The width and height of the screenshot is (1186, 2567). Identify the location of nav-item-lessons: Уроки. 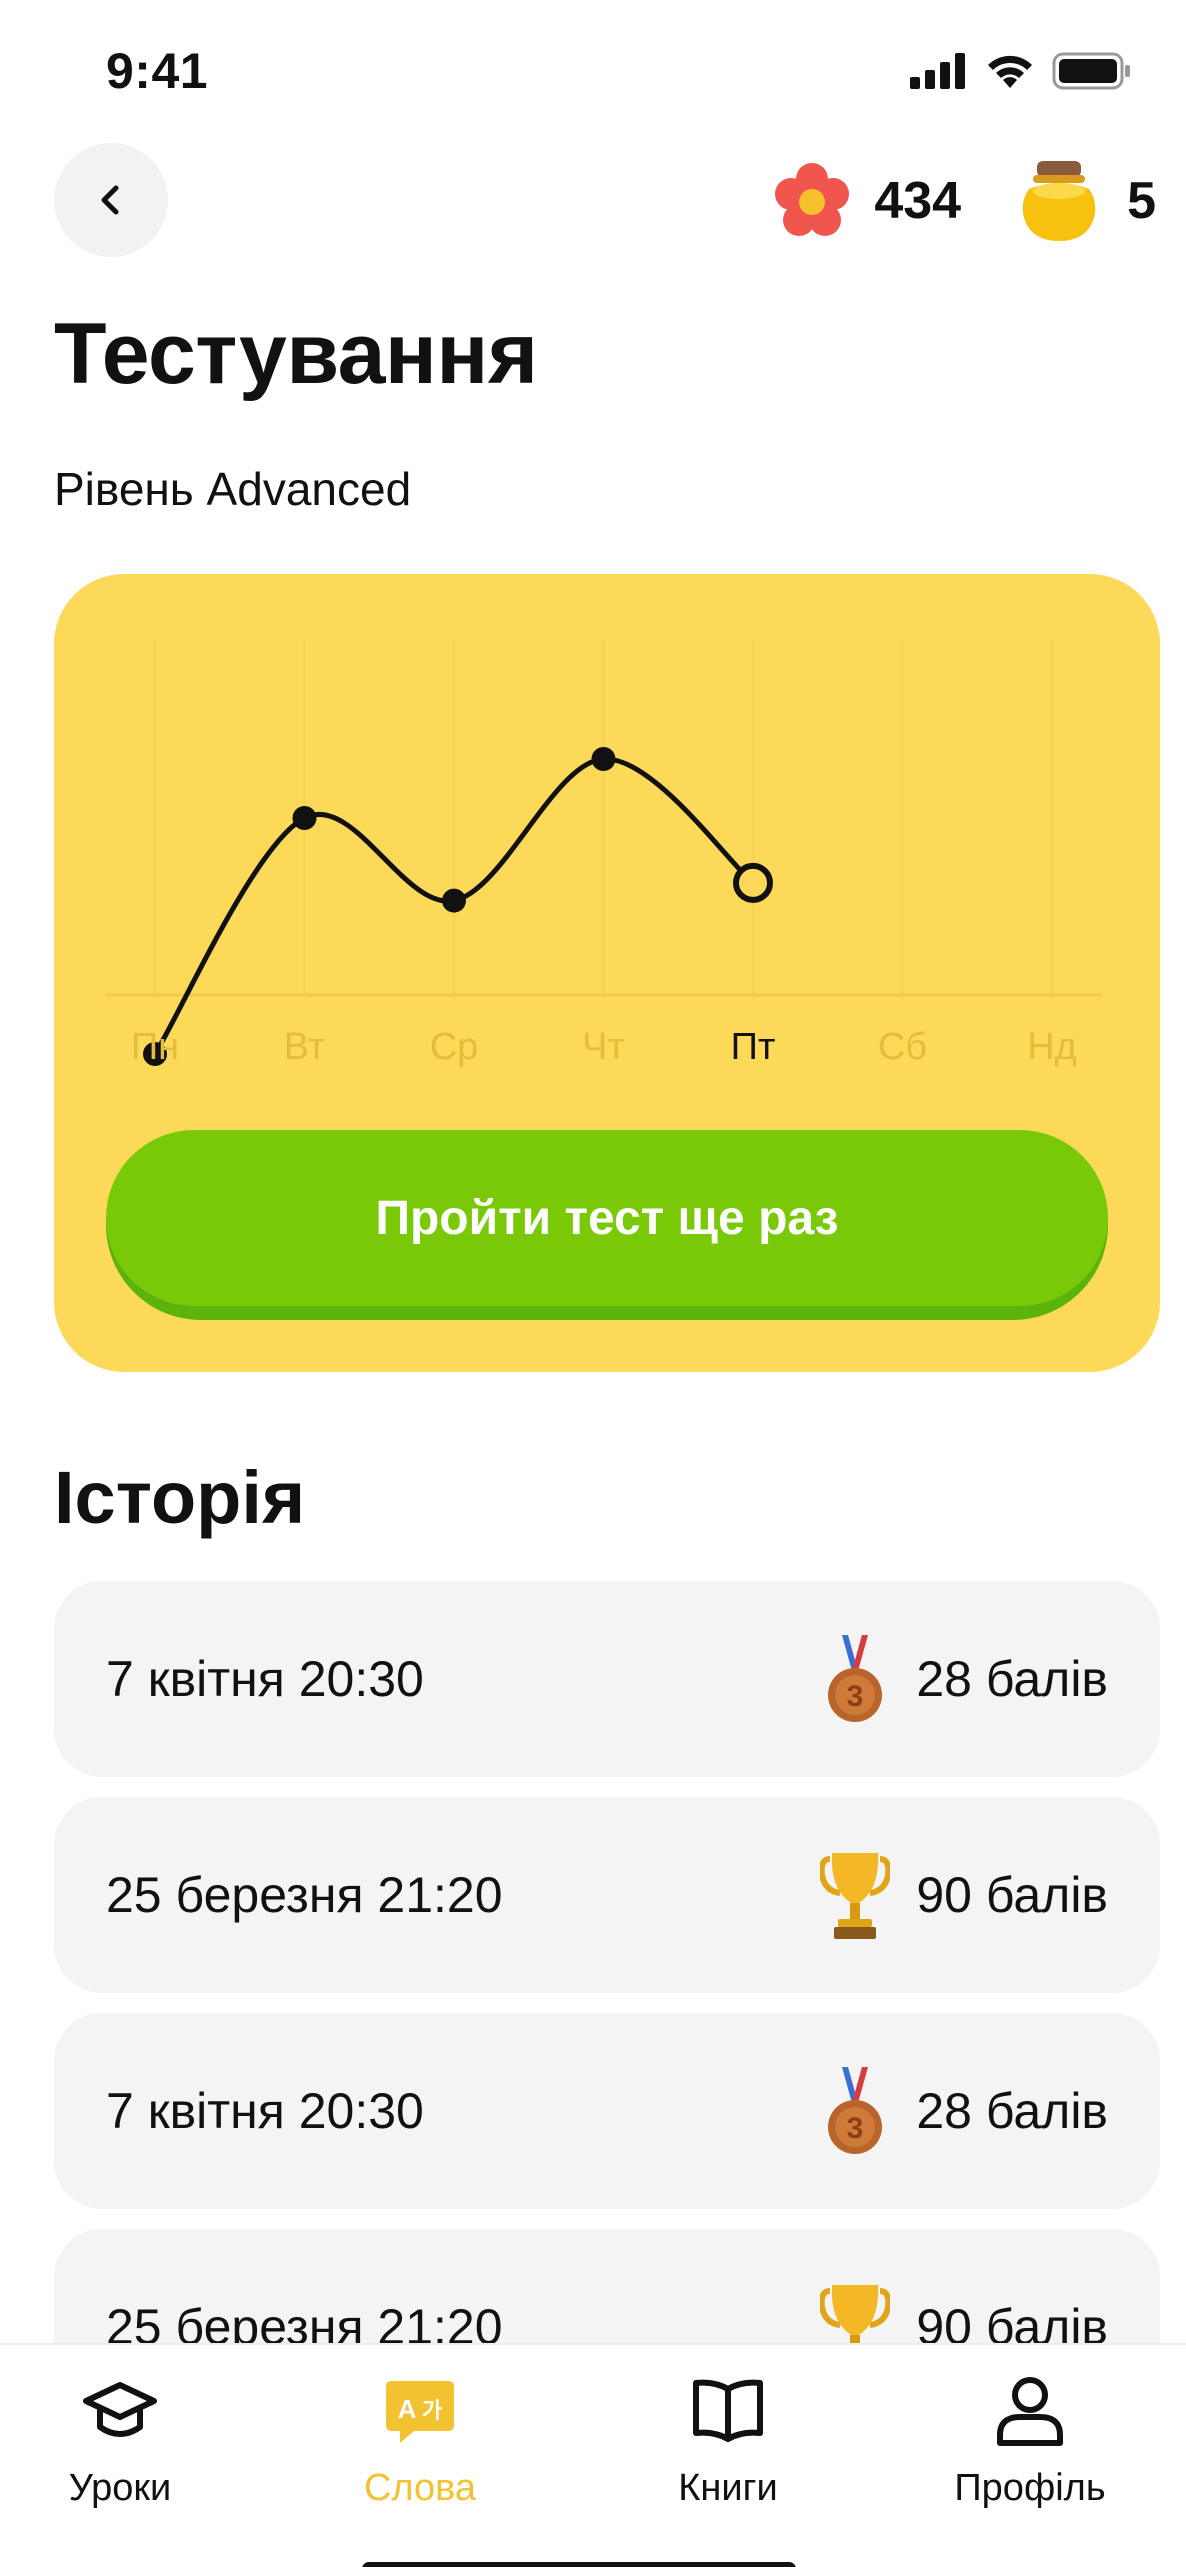
(120, 2456).